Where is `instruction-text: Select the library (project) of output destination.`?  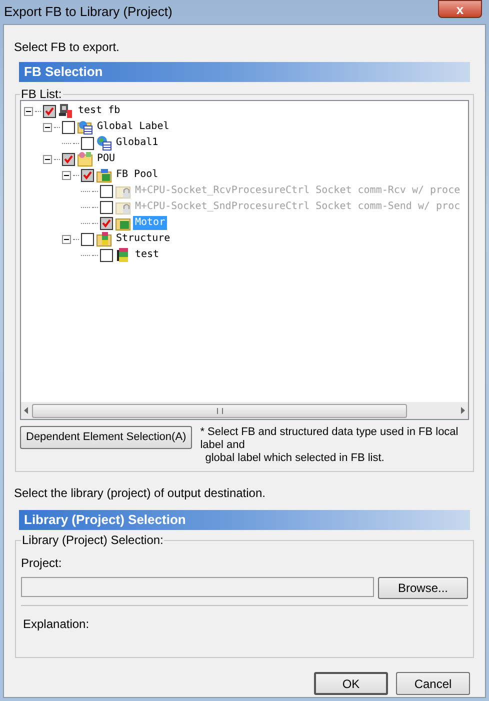
instruction-text: Select the library (project) of output destination. is located at coordinates (139, 493).